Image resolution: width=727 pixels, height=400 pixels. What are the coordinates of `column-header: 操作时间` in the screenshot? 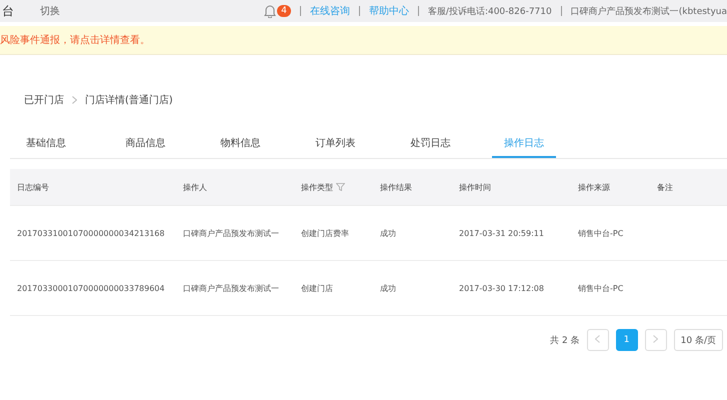 It's located at (475, 188).